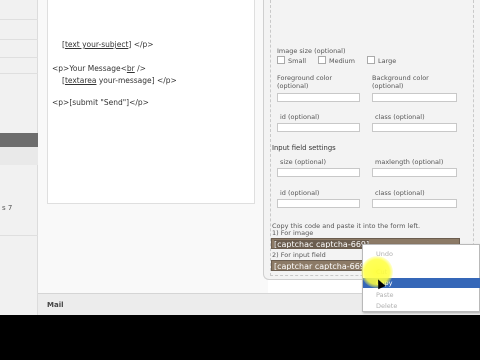 Image resolution: width=480 pixels, height=360 pixels. Describe the element at coordinates (19, 140) in the screenshot. I see `sidebar-item-active` at that location.